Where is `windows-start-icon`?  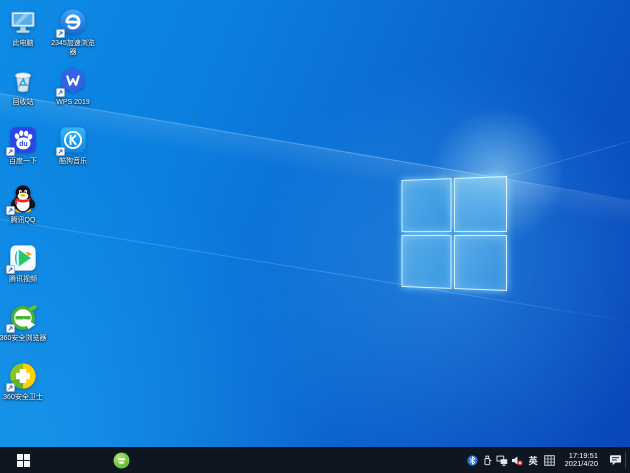
windows-start-icon is located at coordinates (23, 460).